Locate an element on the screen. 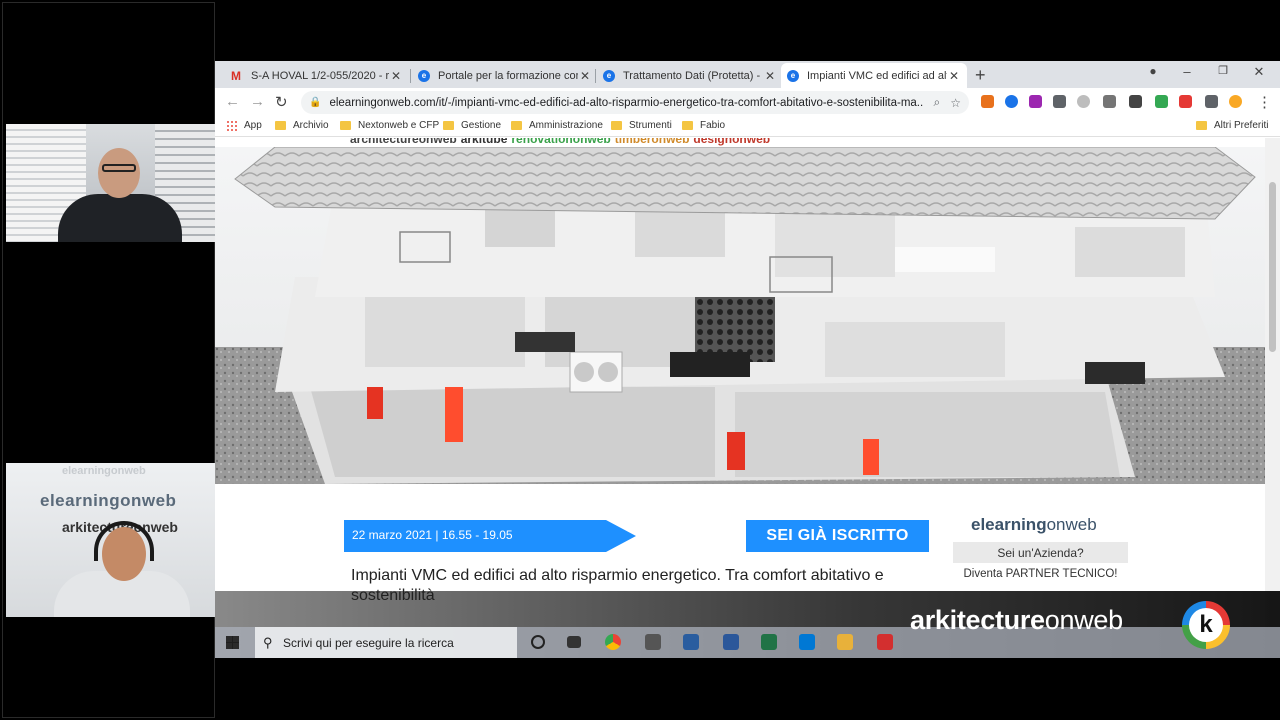 The image size is (1280, 720). forward-arrow-icon: → is located at coordinates (257, 101).